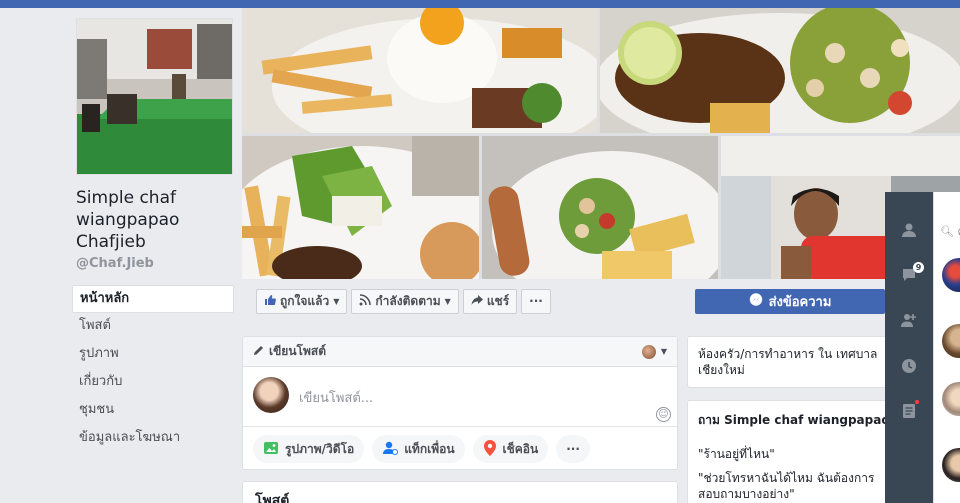 This screenshot has width=960, height=503. What do you see at coordinates (498, 300) in the screenshot?
I see `share-label: แชร์` at bounding box center [498, 300].